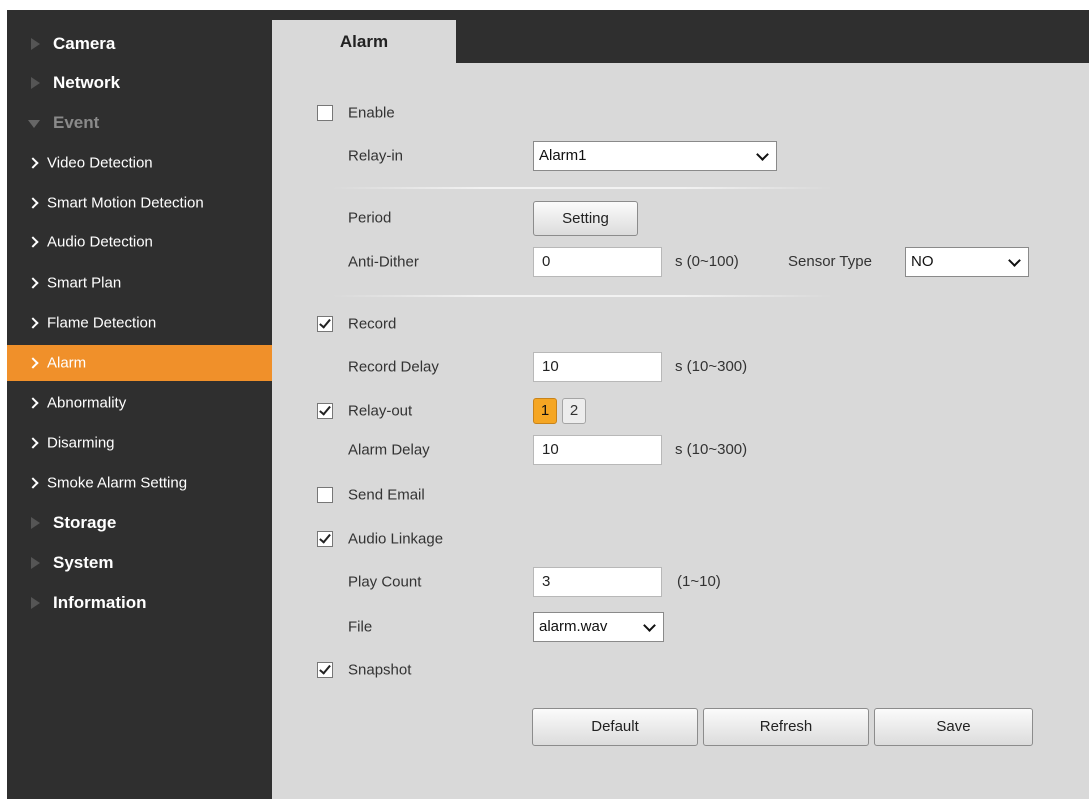 This screenshot has height=799, width=1089. I want to click on anti-dither-row: Anti-Dither 0 s (0~100) Sensor Type NO, so click(667, 262).